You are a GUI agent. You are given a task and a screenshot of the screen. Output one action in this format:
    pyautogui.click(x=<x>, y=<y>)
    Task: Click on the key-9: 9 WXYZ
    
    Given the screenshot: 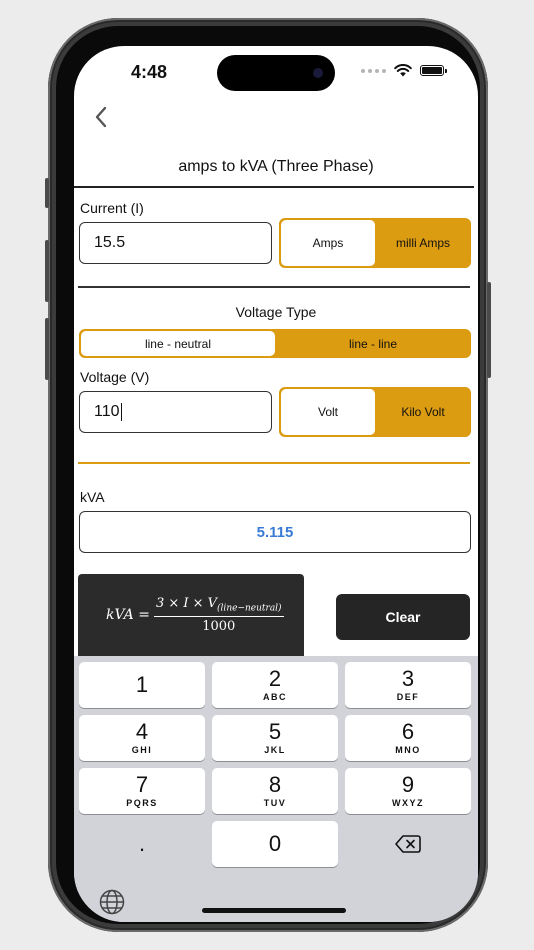 What is the action you would take?
    pyautogui.click(x=408, y=791)
    